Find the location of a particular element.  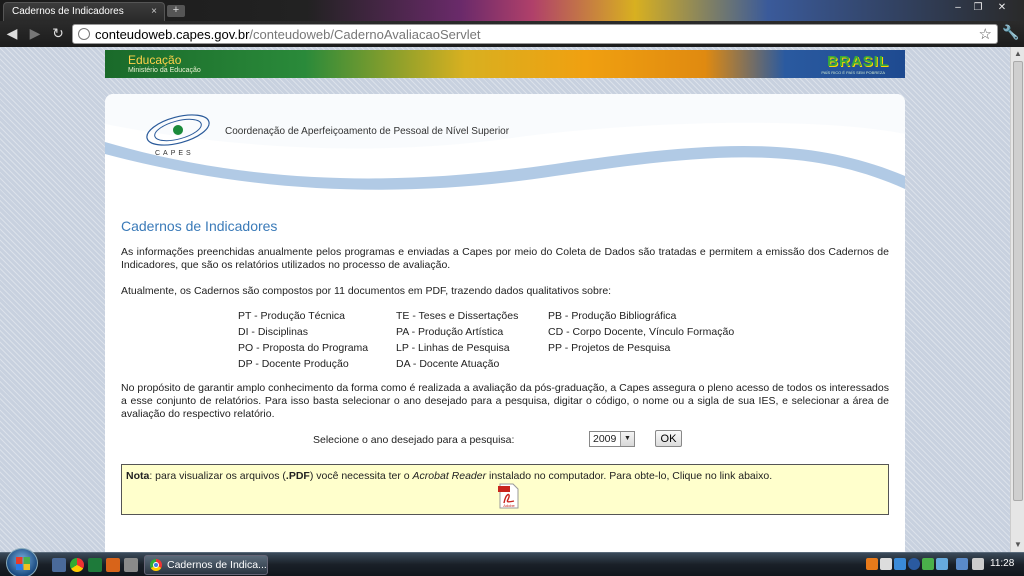

show-desktop-icon is located at coordinates (59, 565).